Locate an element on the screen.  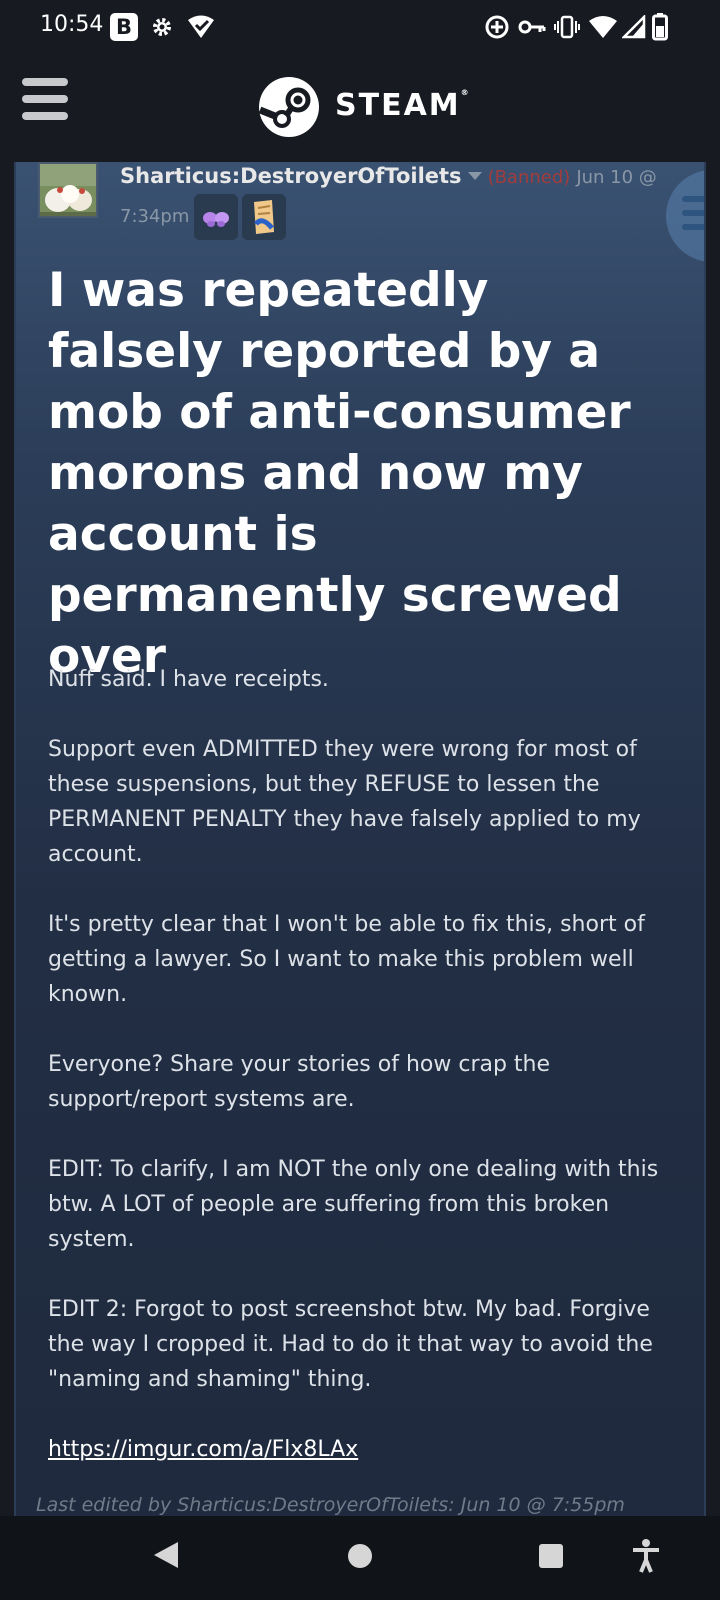
hamburger-menu-icon is located at coordinates (45, 99).